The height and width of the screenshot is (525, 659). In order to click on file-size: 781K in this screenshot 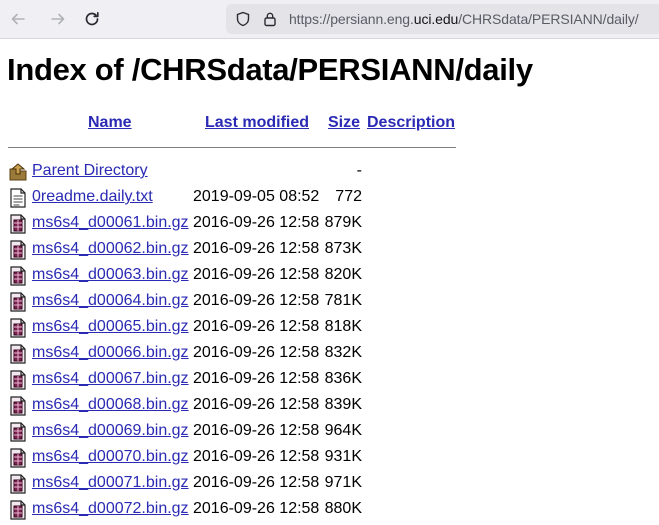, I will do `click(343, 300)`.